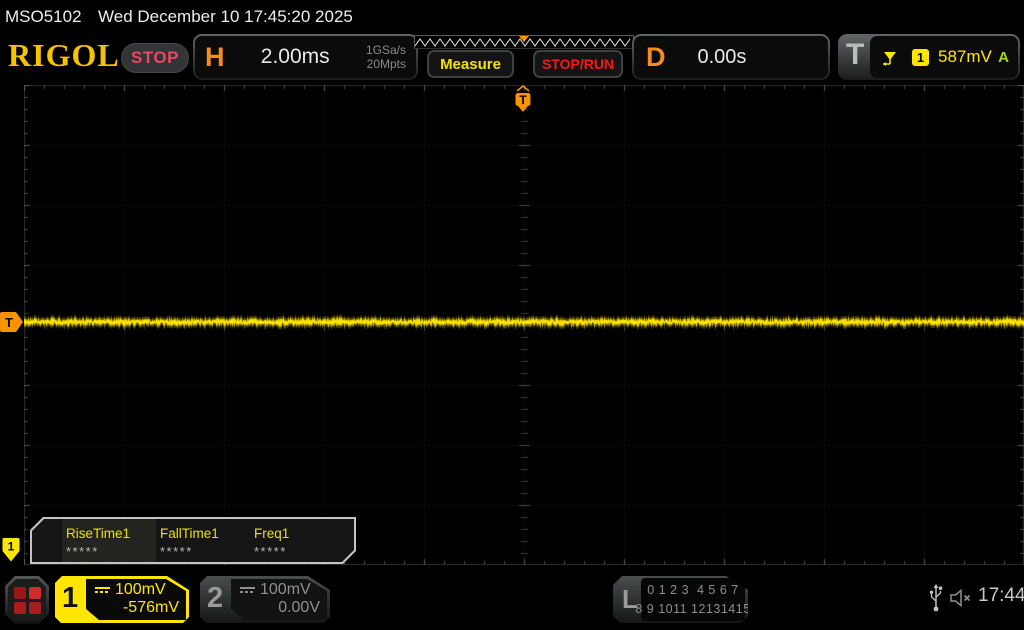  I want to click on trigger-settings-button: T 1 587mV A, so click(929, 57).